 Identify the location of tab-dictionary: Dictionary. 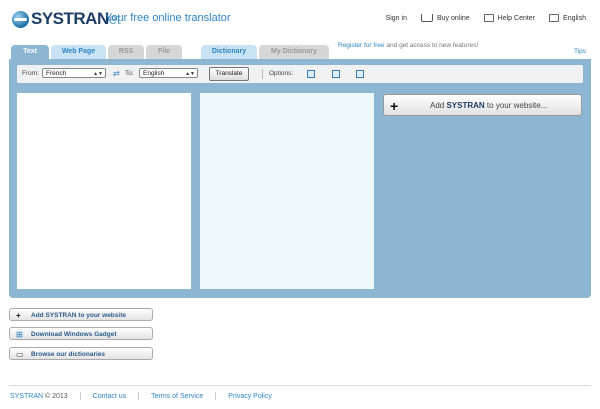
(229, 52).